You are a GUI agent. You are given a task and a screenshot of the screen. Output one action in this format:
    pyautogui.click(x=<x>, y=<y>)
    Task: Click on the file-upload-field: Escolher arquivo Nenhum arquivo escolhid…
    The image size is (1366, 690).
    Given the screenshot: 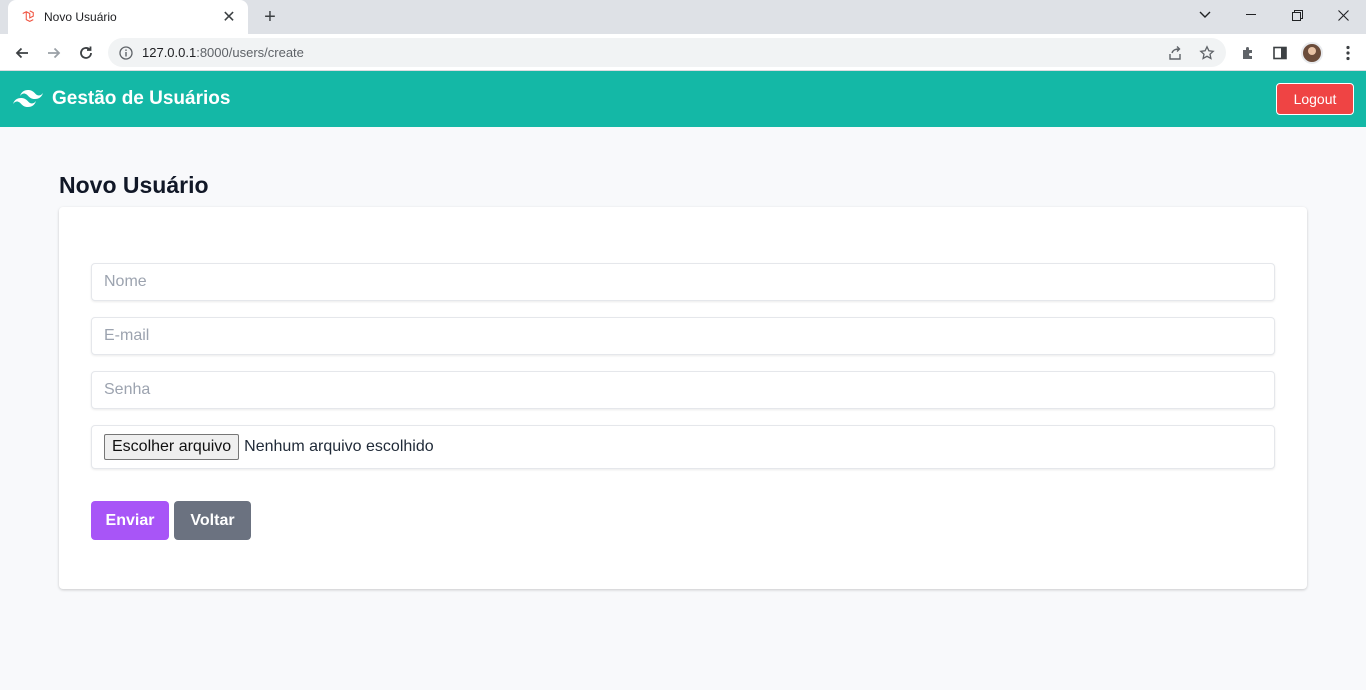 What is the action you would take?
    pyautogui.click(x=683, y=447)
    